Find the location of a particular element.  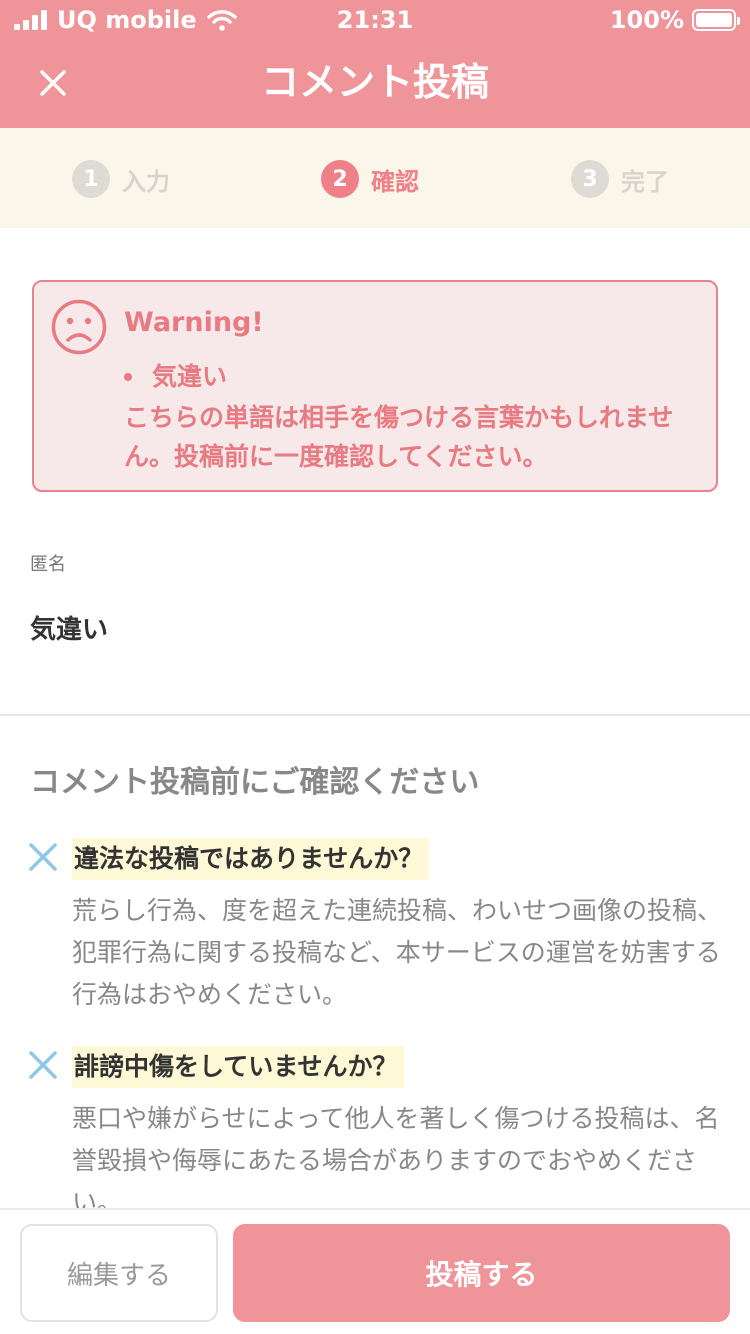

warning-word: 気違い is located at coordinates (175, 377).